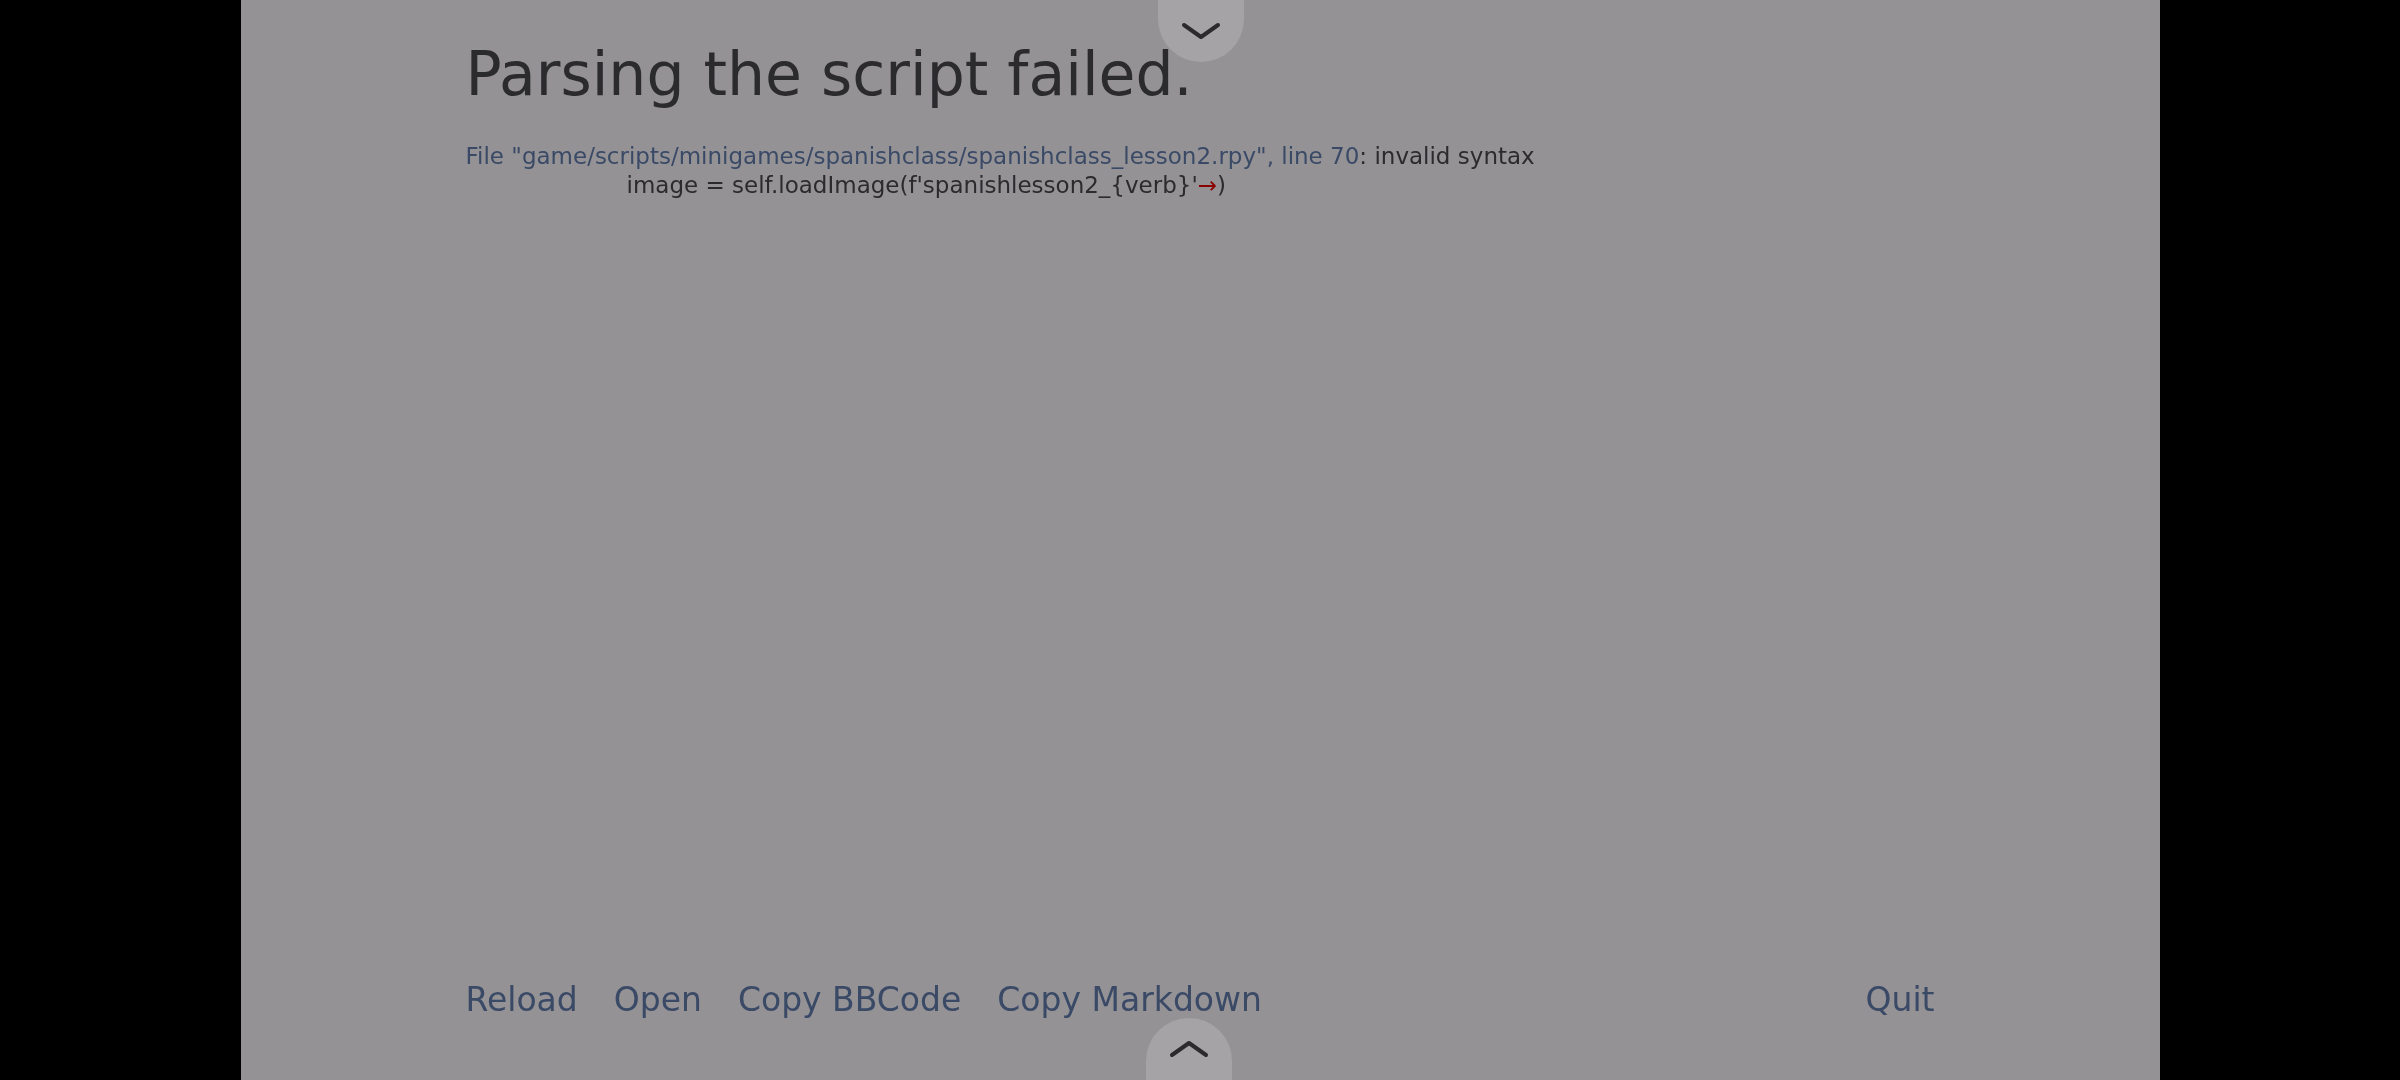 The image size is (2400, 1080). Describe the element at coordinates (829, 74) in the screenshot. I see `error-title: Parsing the script failed.` at that location.